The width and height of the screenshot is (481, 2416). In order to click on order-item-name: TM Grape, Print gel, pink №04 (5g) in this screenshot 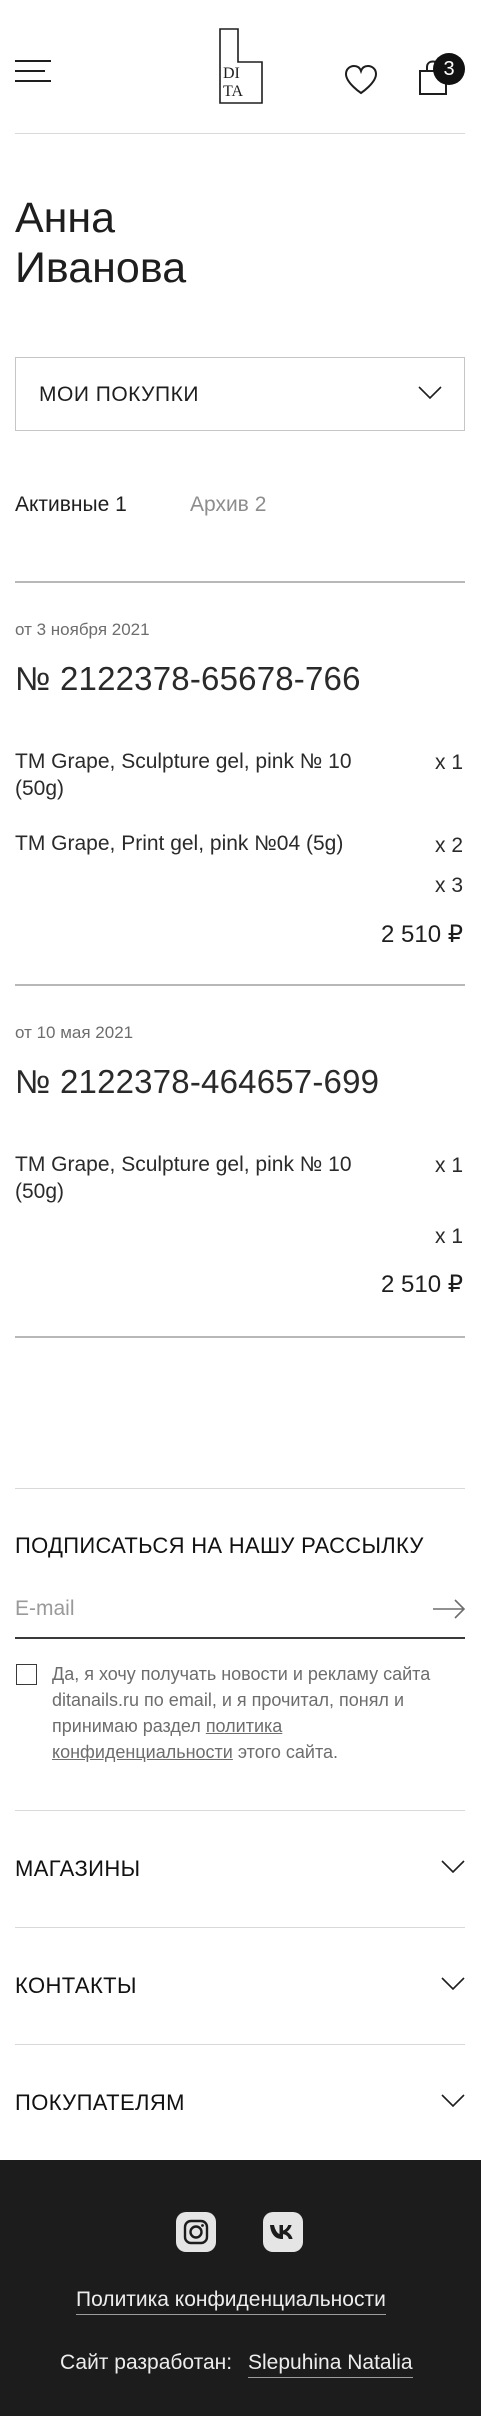, I will do `click(179, 843)`.